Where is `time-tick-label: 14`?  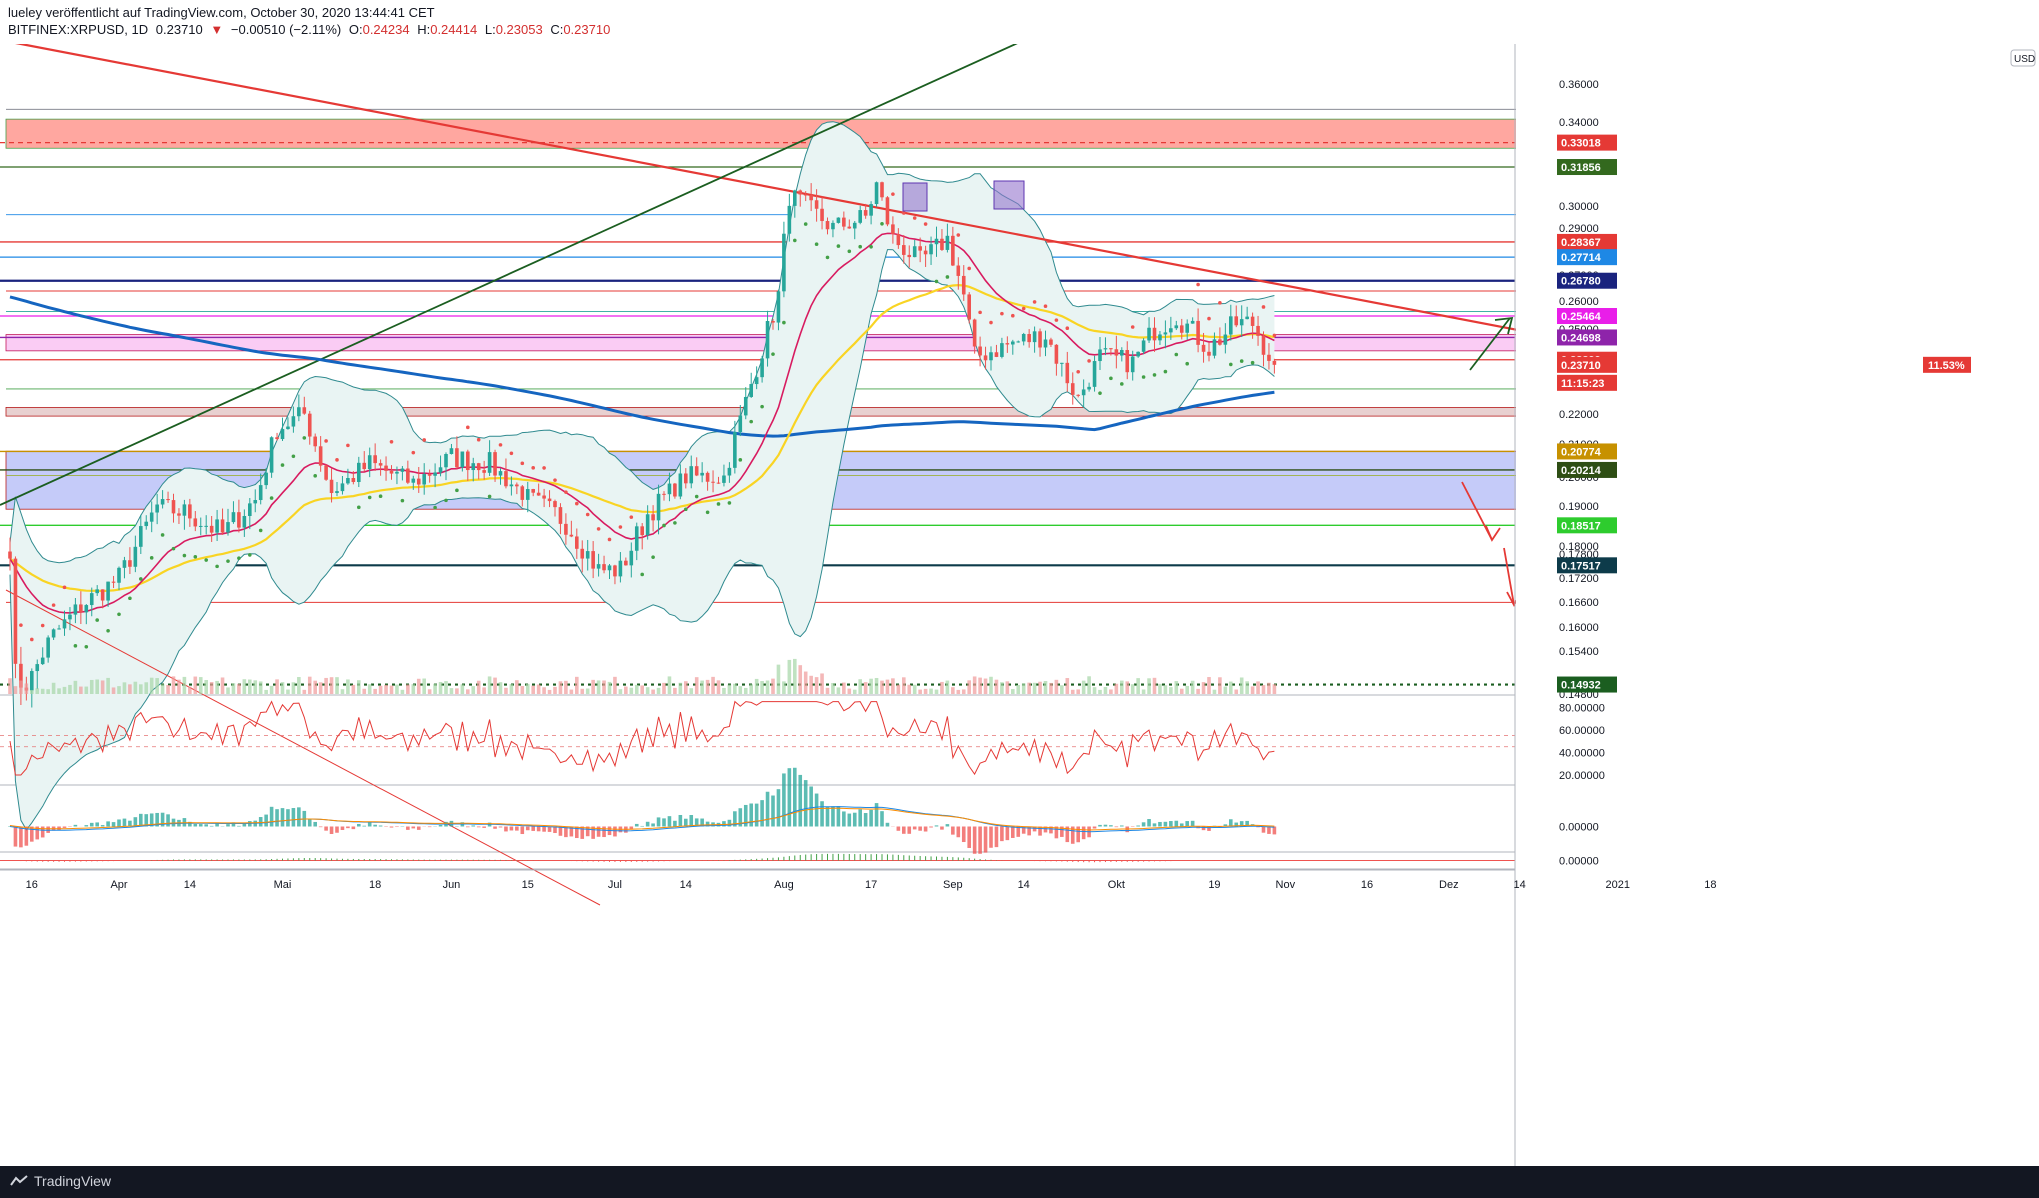
time-tick-label: 14 is located at coordinates (190, 885).